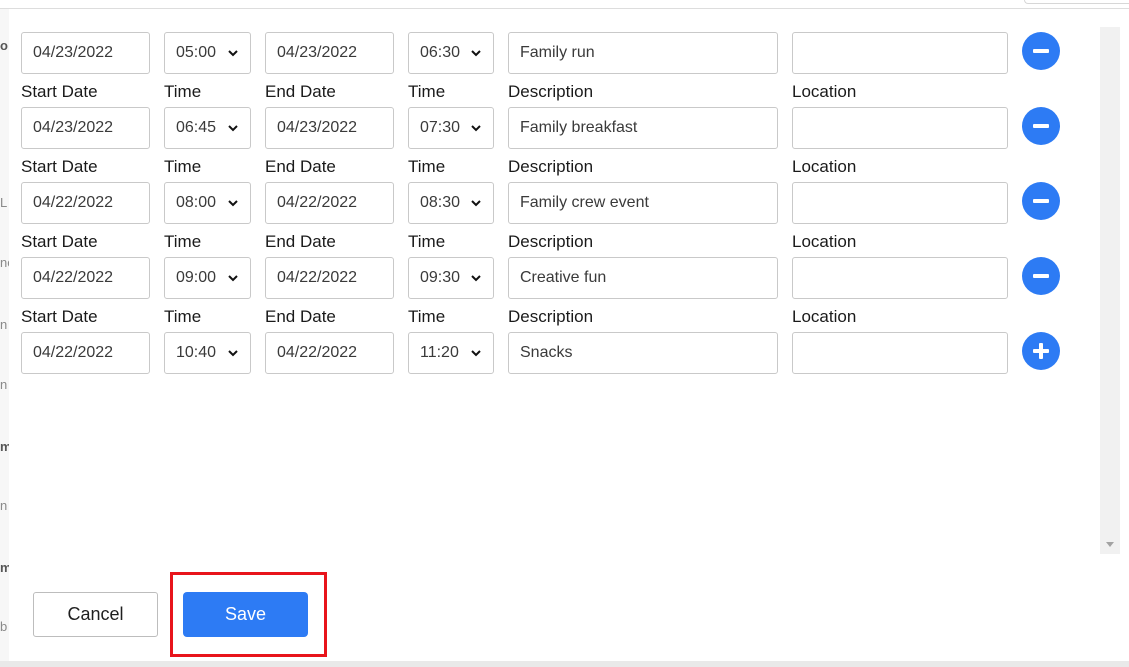 The image size is (1129, 667). I want to click on start-time-select: 10:40, so click(207, 353).